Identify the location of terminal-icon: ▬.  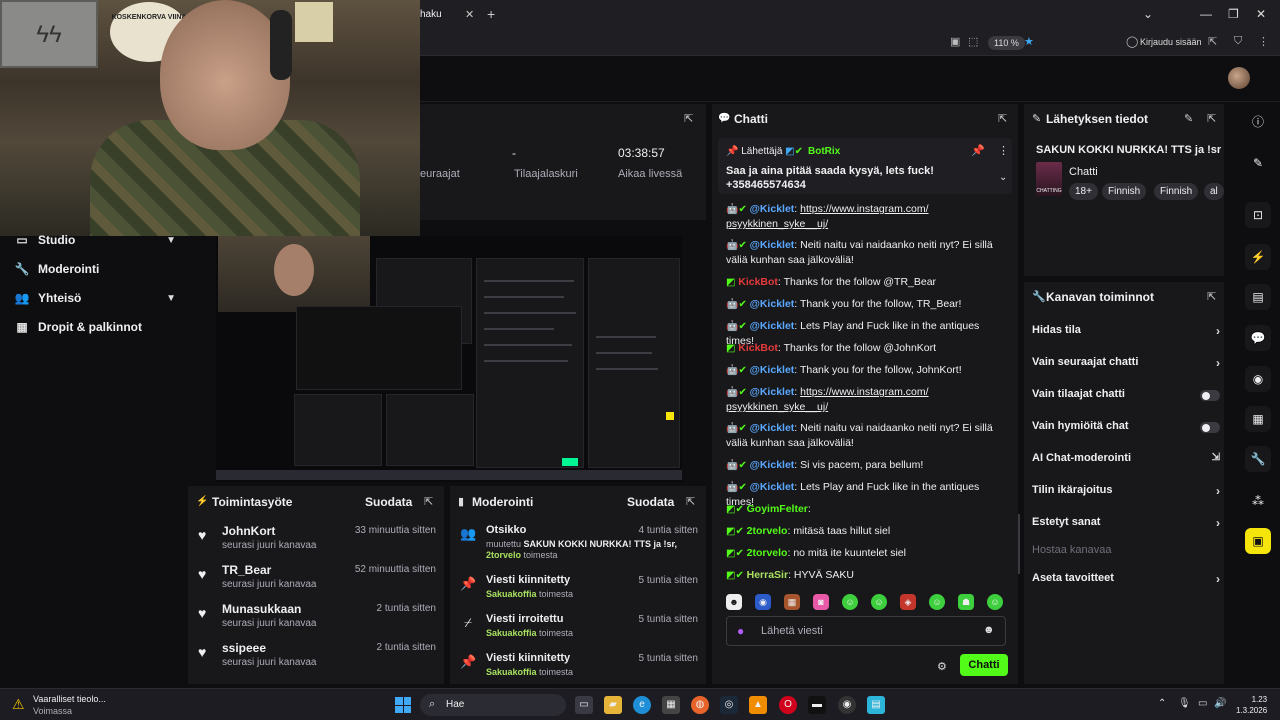
(817, 705).